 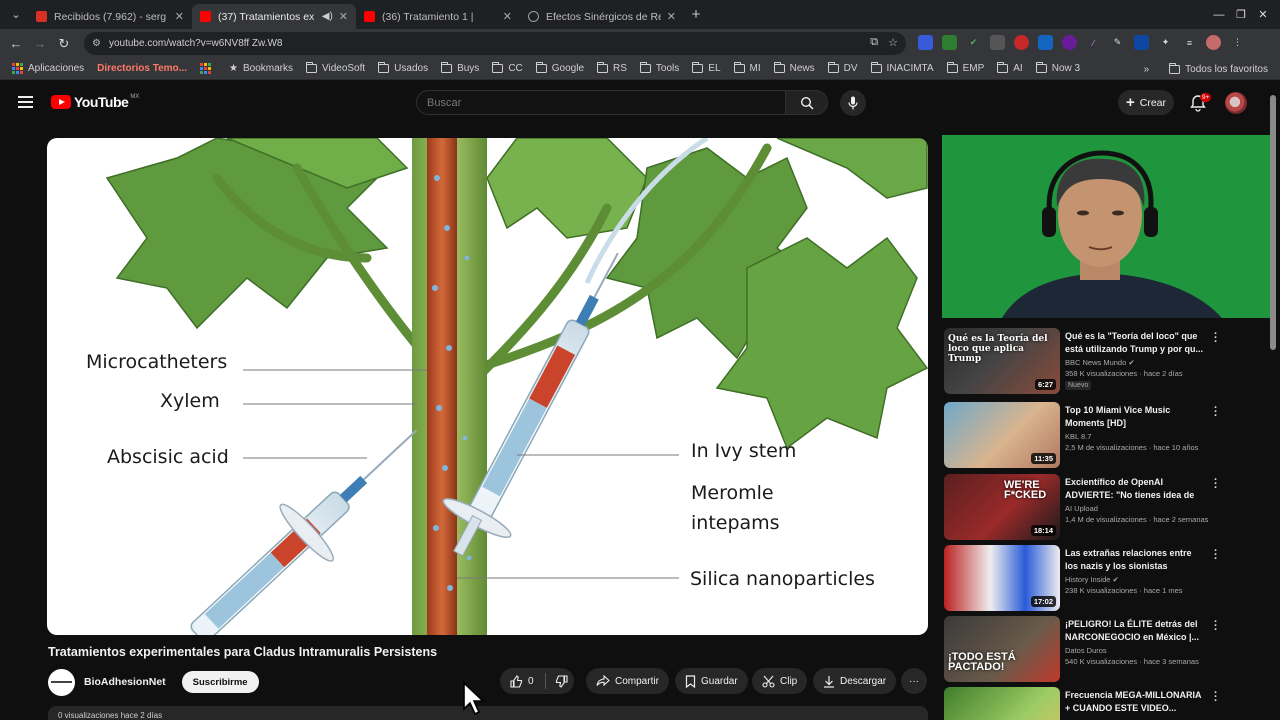 I want to click on video-thumbnail: 17:02, so click(x=1002, y=578).